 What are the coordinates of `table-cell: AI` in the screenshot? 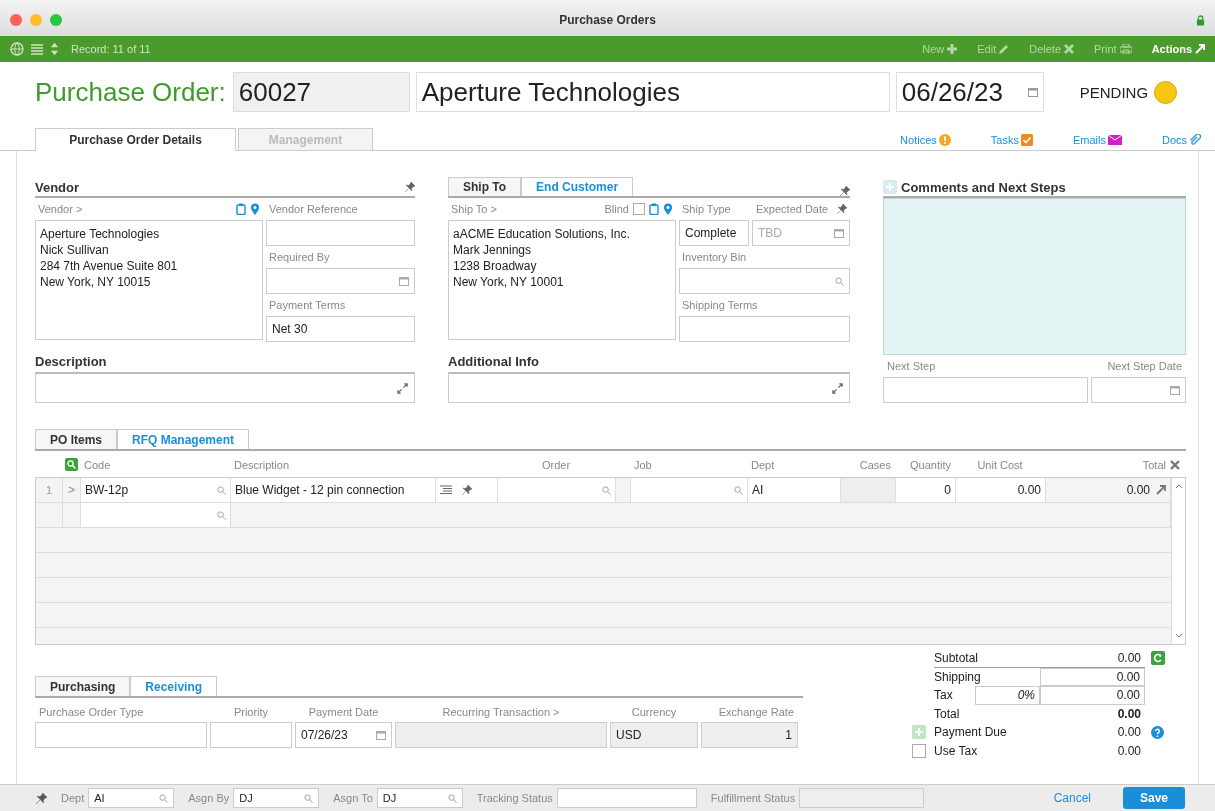 It's located at (794, 490).